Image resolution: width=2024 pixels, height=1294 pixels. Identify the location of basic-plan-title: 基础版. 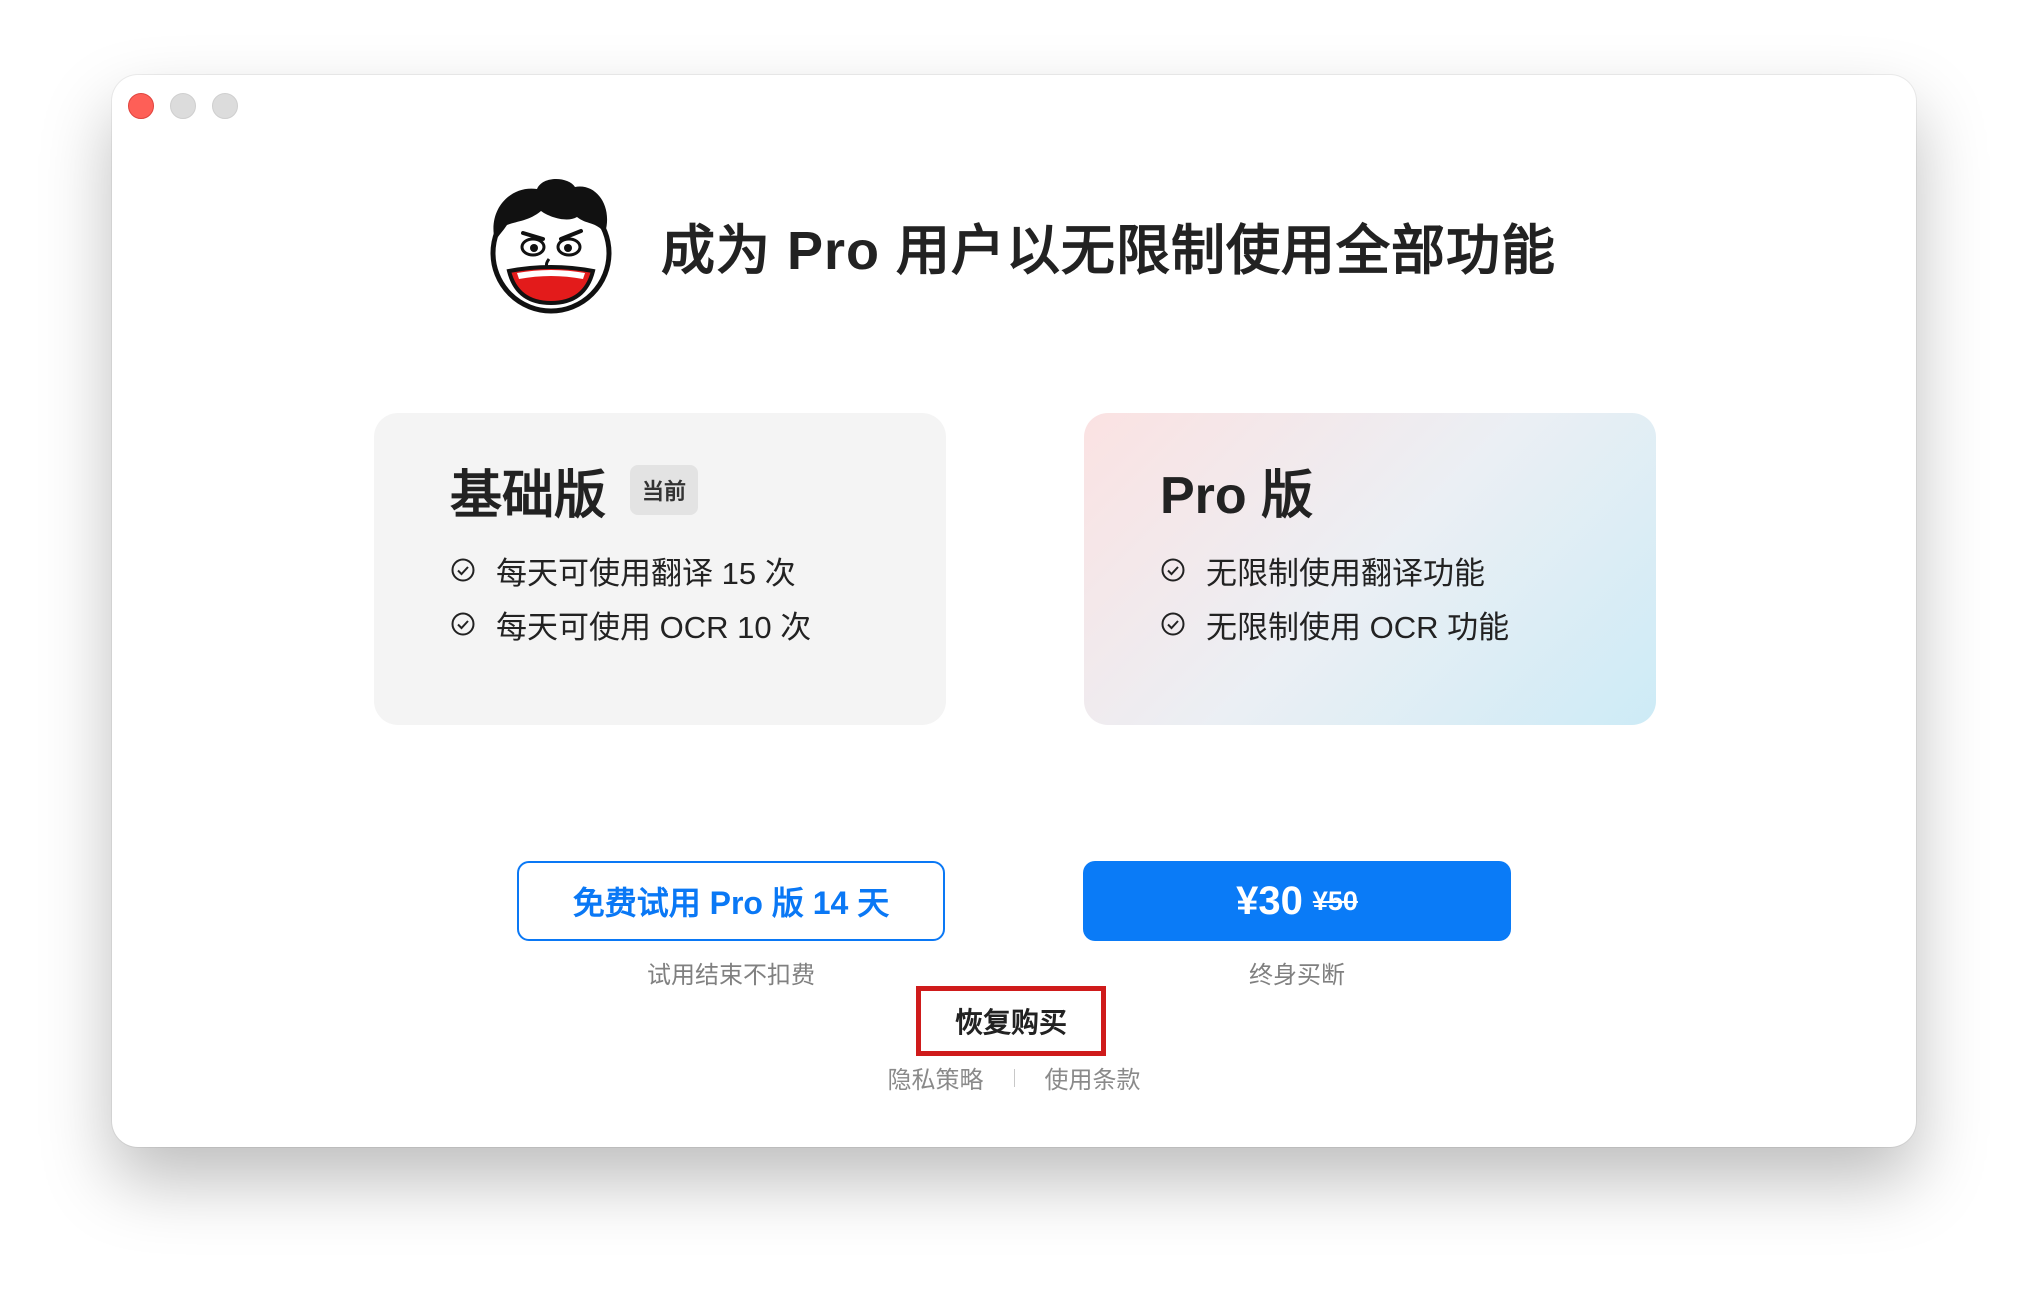
(528, 495).